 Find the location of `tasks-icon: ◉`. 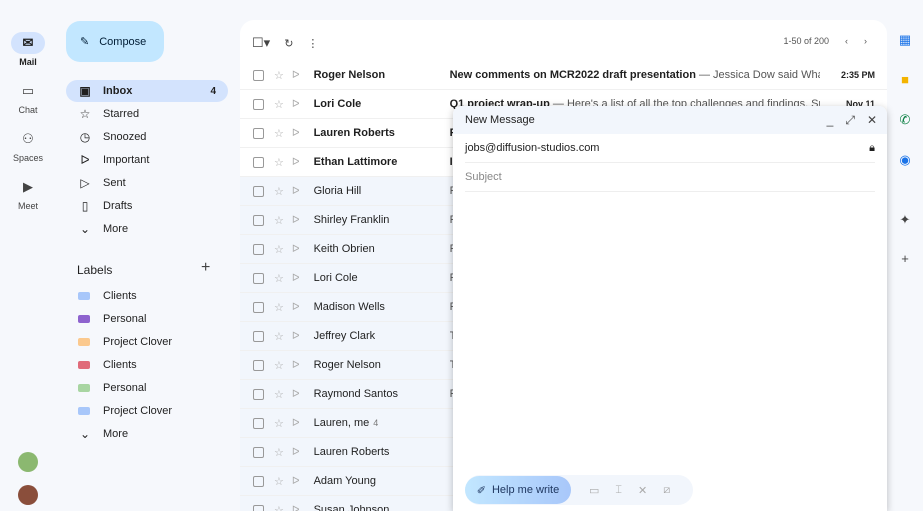

tasks-icon: ◉ is located at coordinates (905, 160).